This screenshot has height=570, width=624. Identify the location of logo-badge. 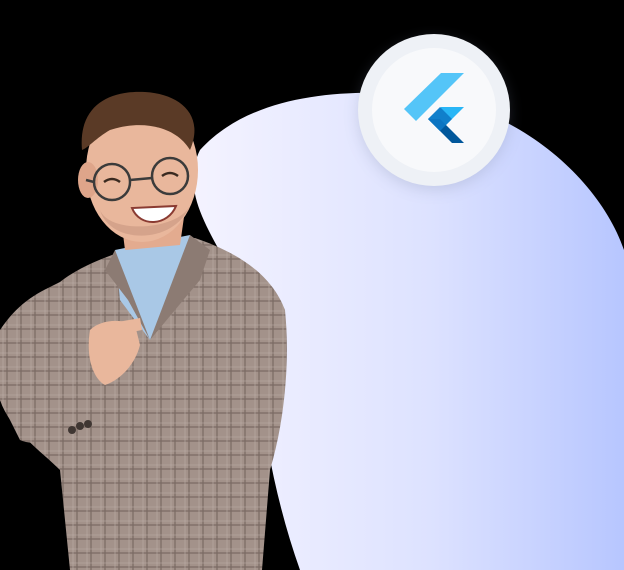
(434, 110).